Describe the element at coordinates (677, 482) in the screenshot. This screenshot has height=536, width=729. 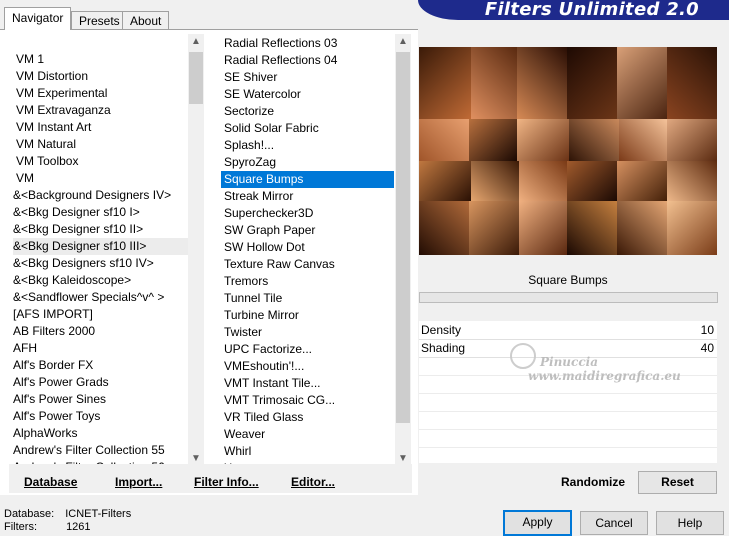
I see `reset-button: Reset` at that location.